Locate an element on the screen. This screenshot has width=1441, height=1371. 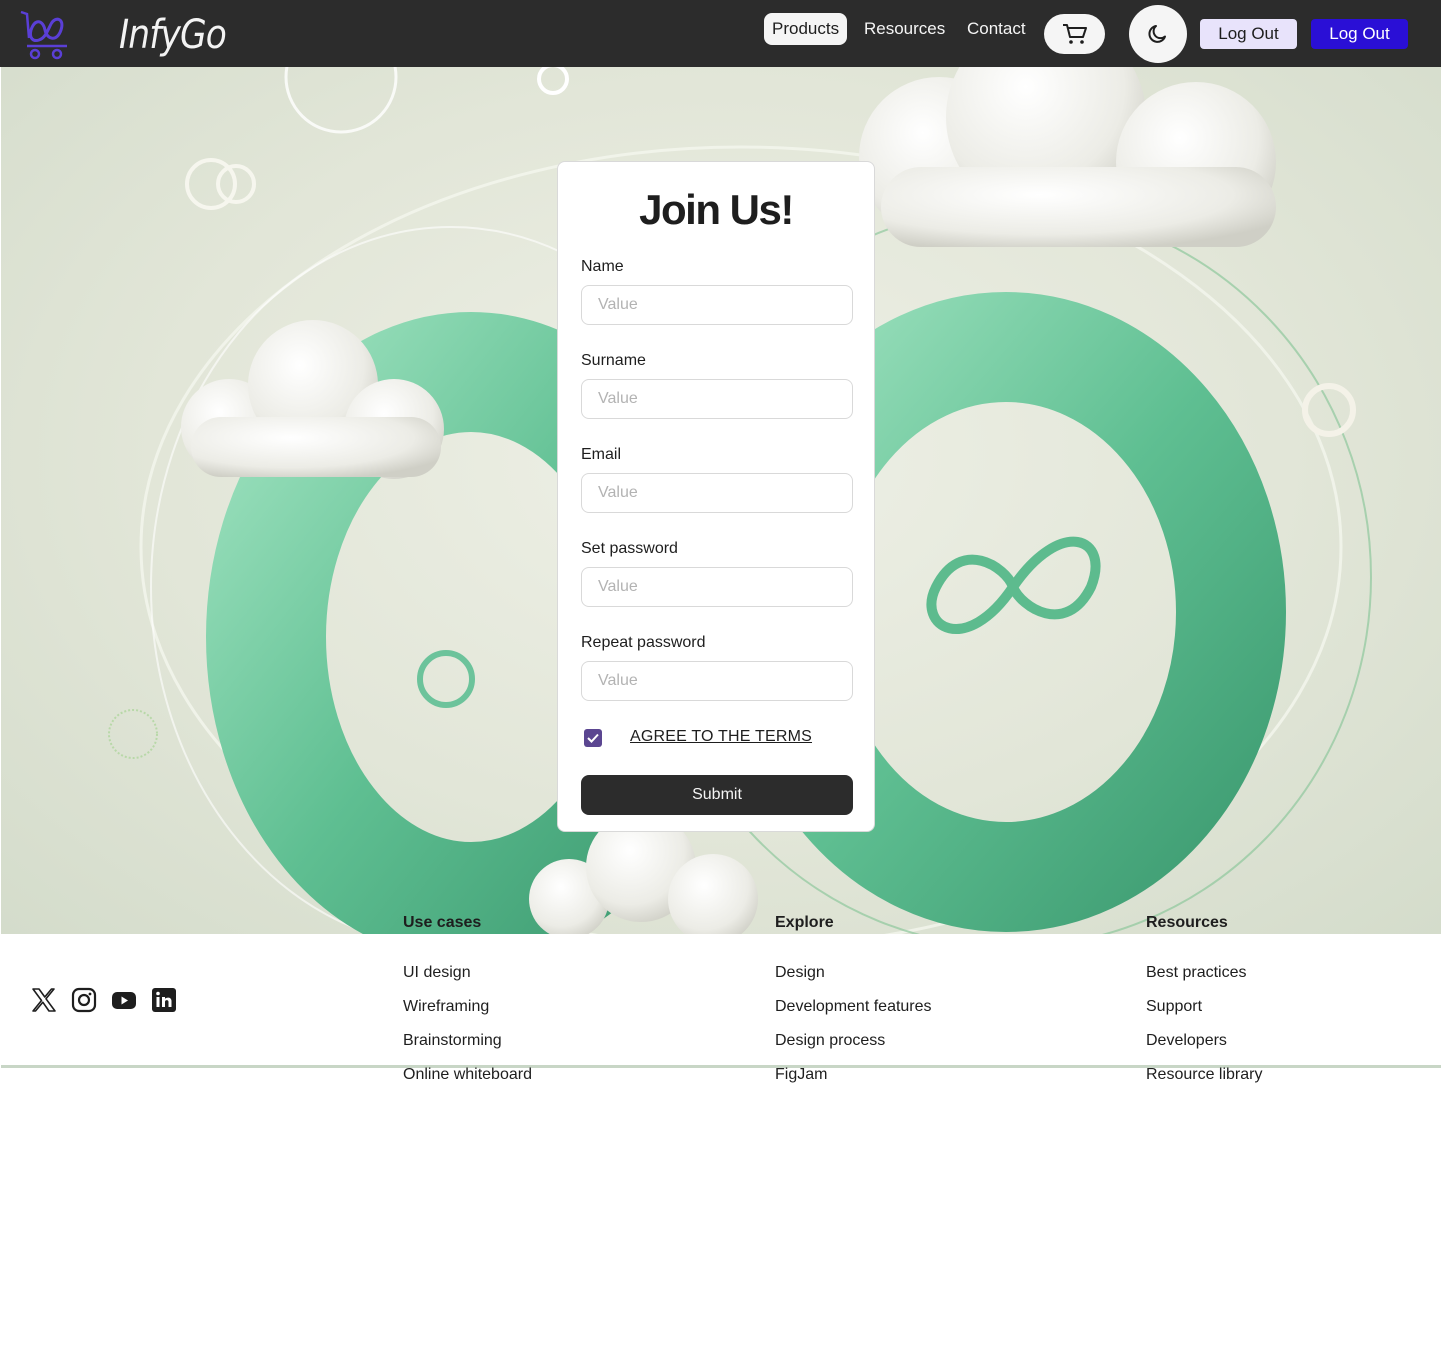
footer-link-ui-design: UI design is located at coordinates (437, 973).